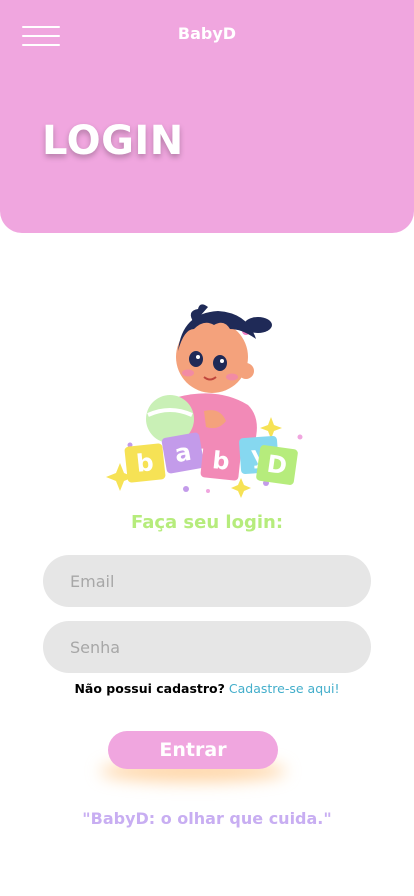 The width and height of the screenshot is (414, 896). Describe the element at coordinates (149, 688) in the screenshot. I see `signup-question: Não possui cadastro?` at that location.